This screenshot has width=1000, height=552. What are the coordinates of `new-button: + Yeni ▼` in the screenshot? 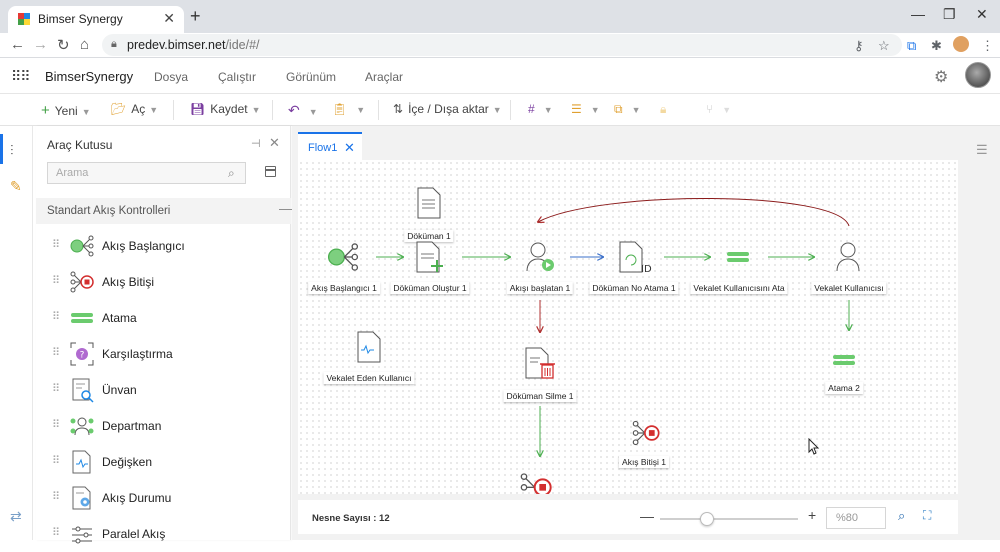 It's located at (66, 110).